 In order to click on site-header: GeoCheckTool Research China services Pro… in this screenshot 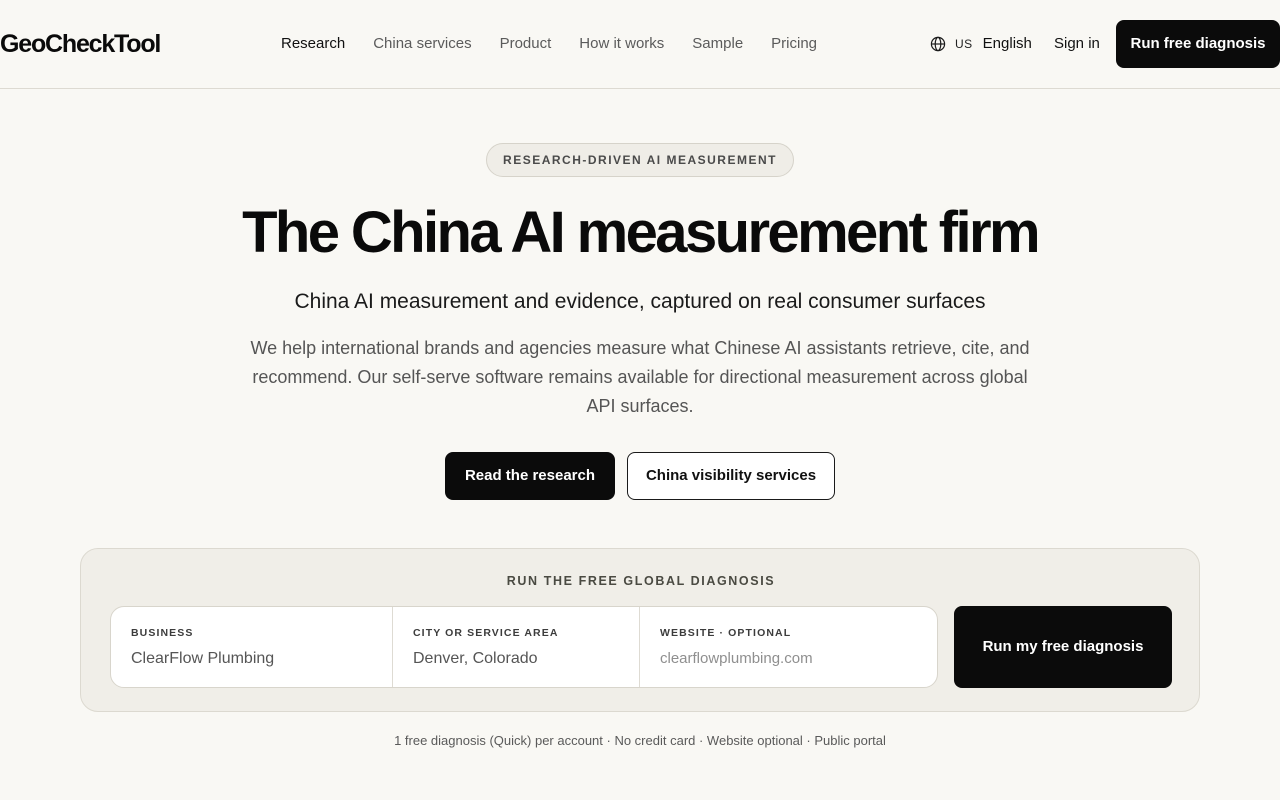, I will do `click(640, 44)`.